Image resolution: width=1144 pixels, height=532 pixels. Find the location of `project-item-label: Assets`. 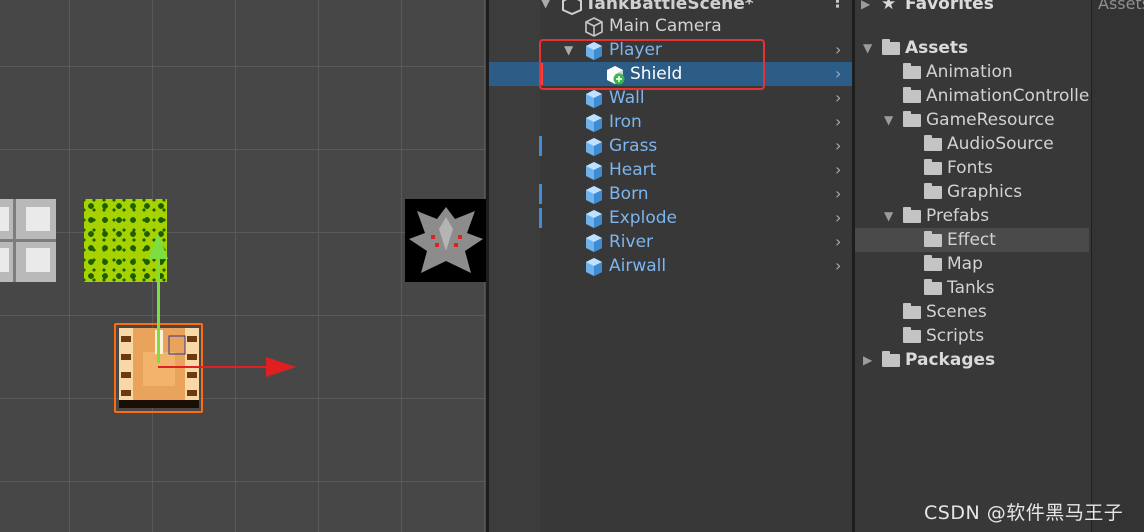

project-item-label: Assets is located at coordinates (937, 48).